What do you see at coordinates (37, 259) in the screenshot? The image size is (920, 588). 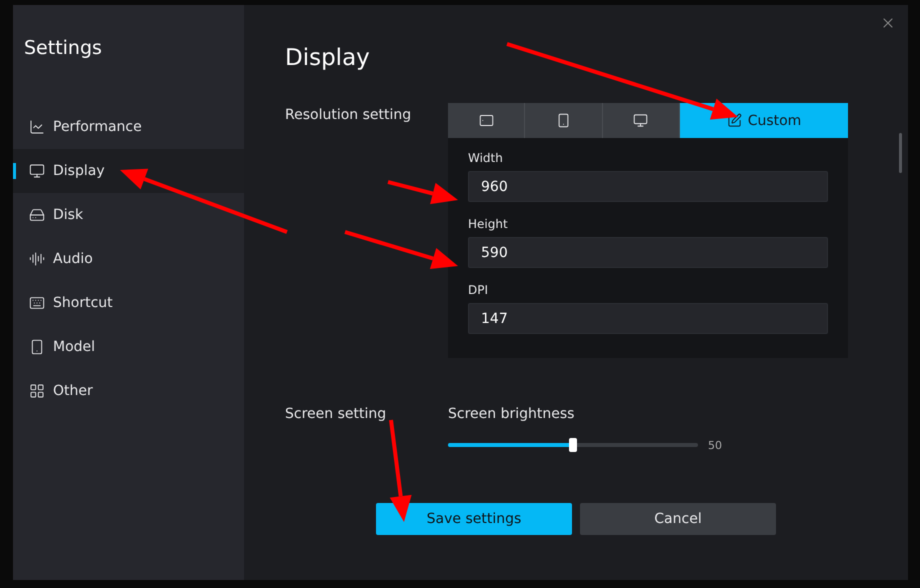 I see `sound-wave-icon` at bounding box center [37, 259].